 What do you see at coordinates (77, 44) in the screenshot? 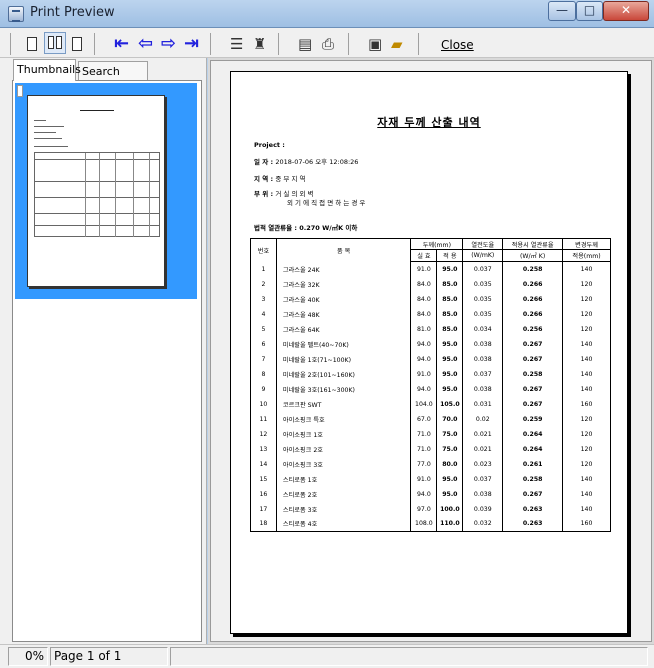
I see `multi-page-icon` at bounding box center [77, 44].